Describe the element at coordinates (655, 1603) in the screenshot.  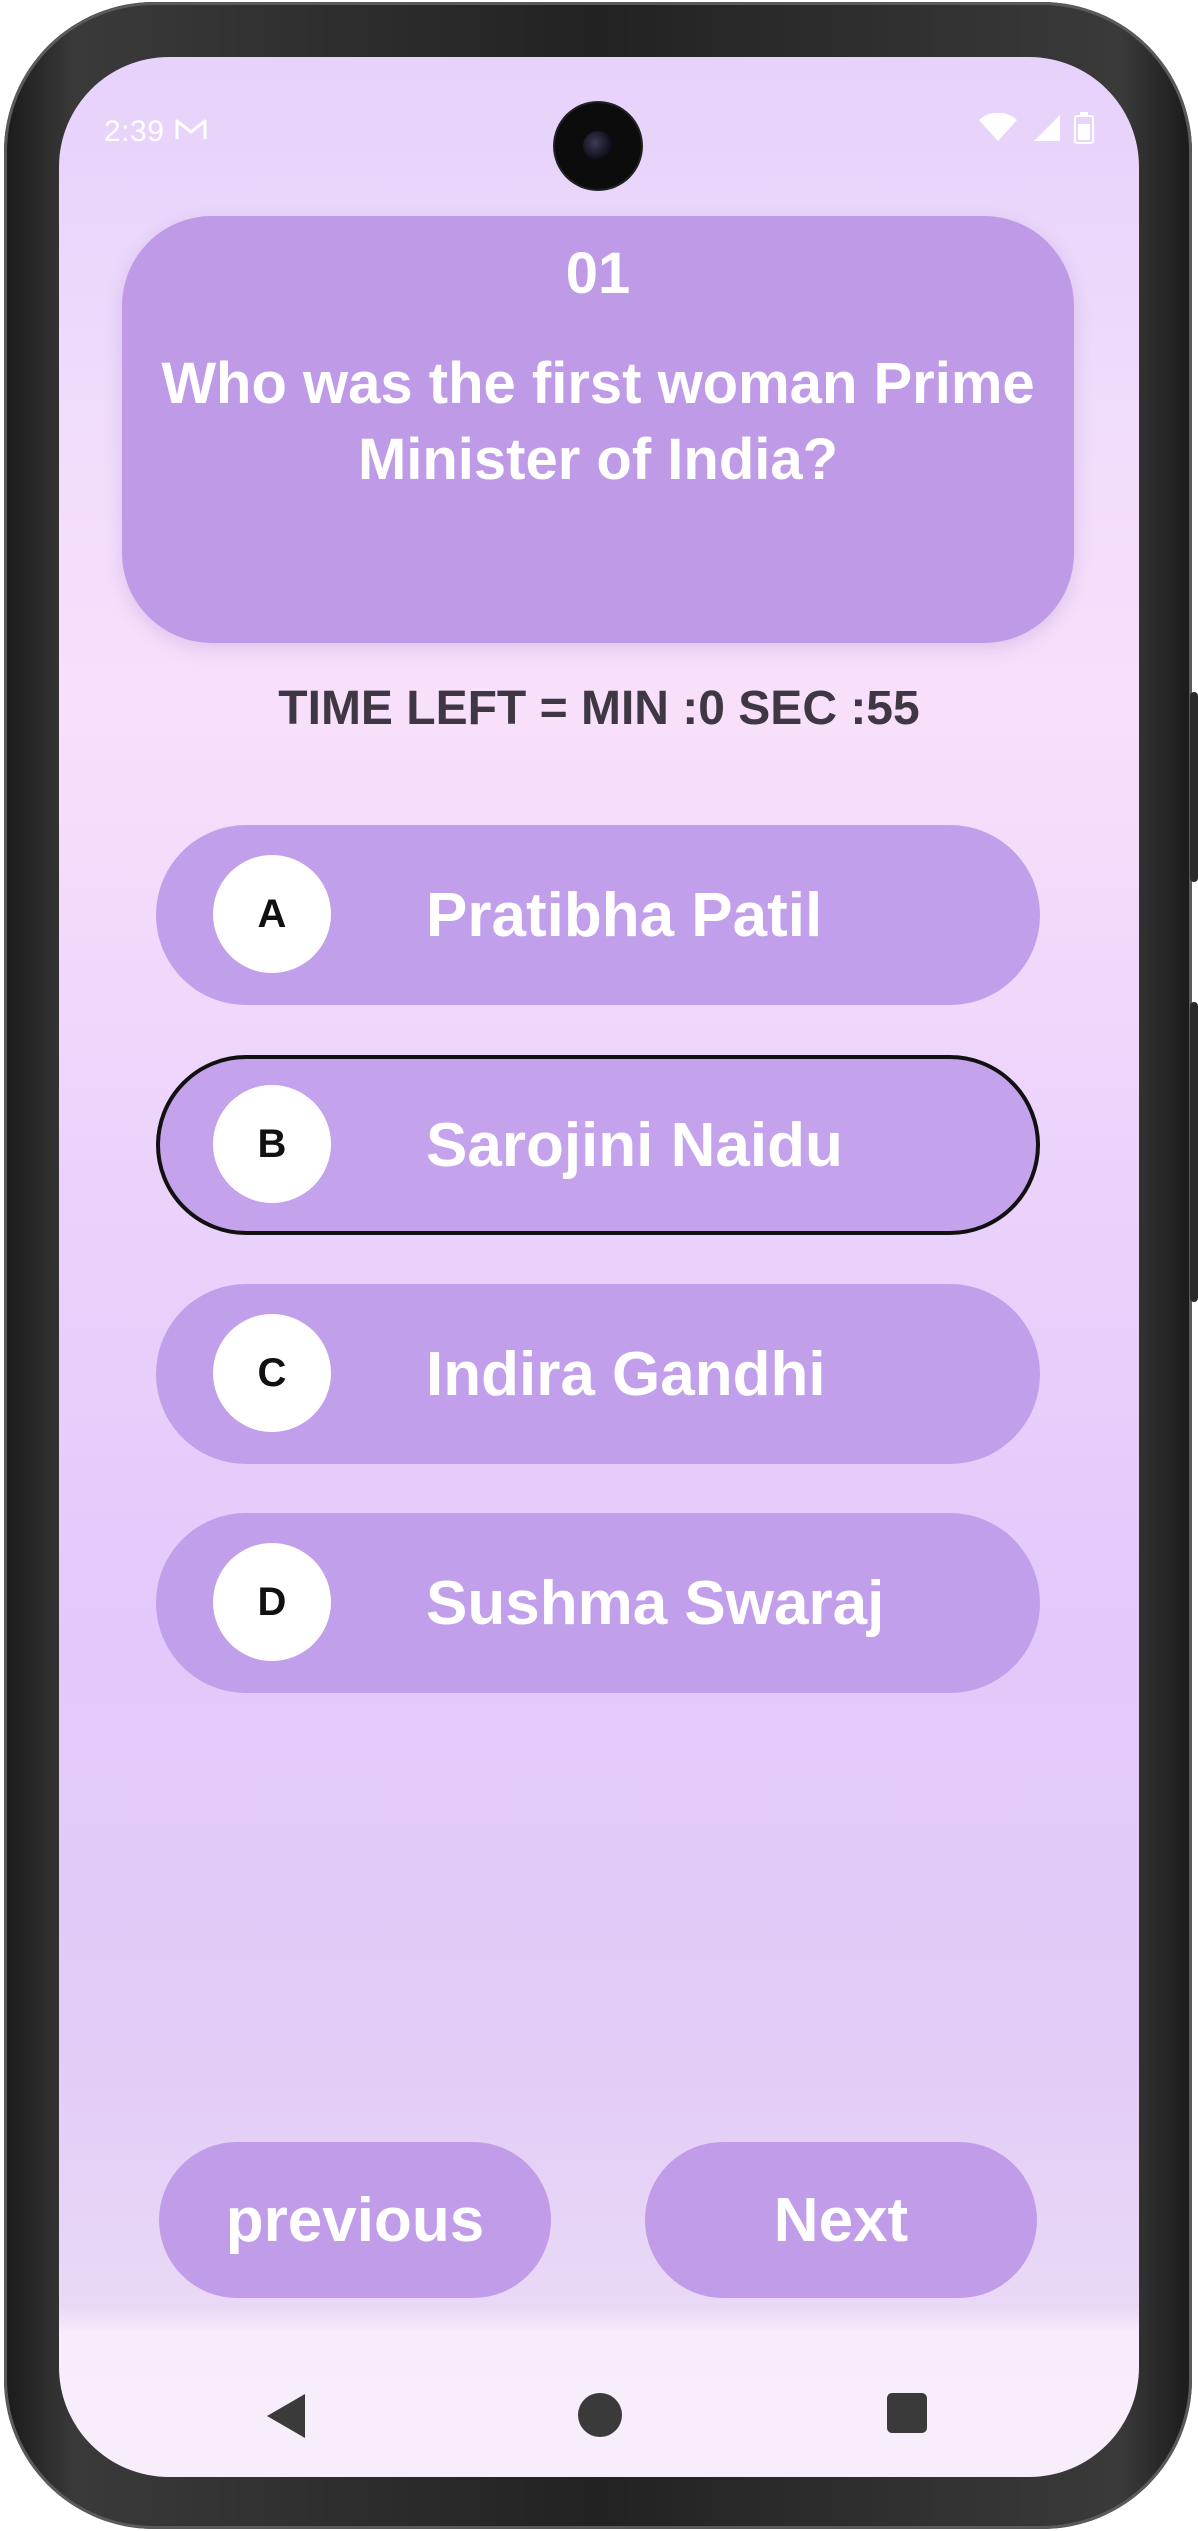
I see `option-d-label: Sushma Swaraj` at that location.